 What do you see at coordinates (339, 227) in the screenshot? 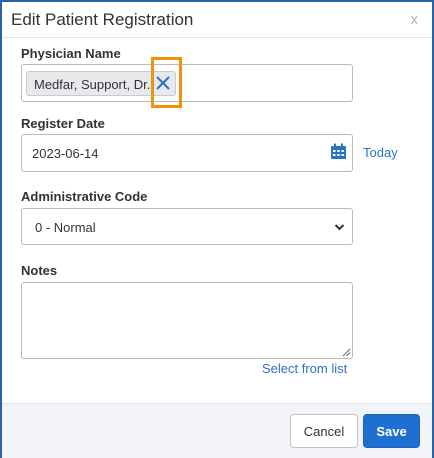
I see `chevron-down-icon` at bounding box center [339, 227].